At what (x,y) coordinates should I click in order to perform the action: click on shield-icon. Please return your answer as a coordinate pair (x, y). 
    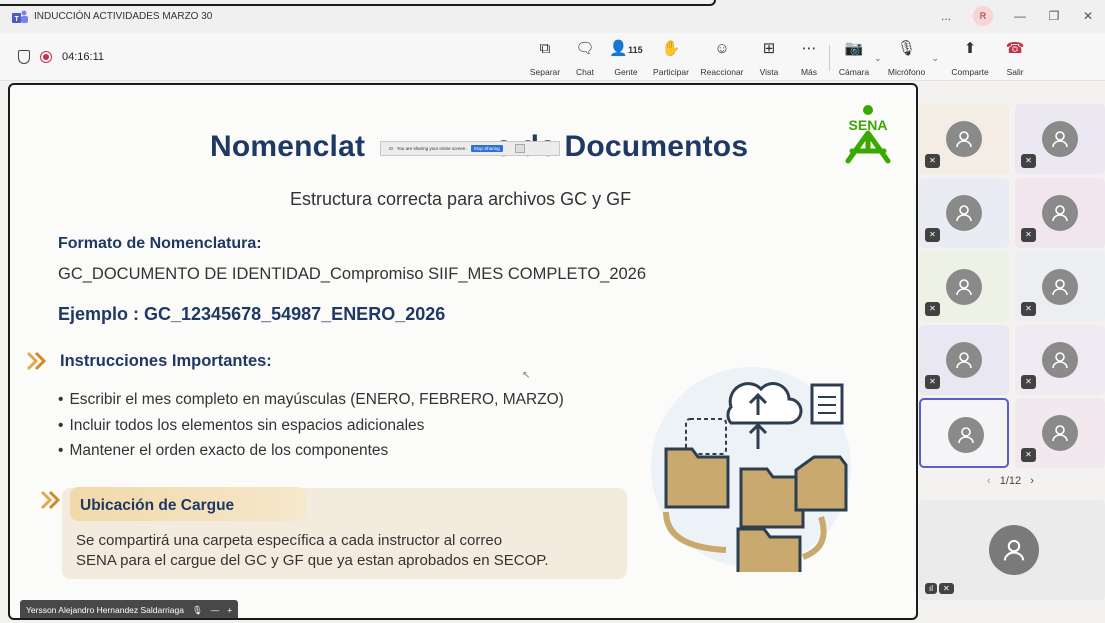
    Looking at the image, I should click on (24, 57).